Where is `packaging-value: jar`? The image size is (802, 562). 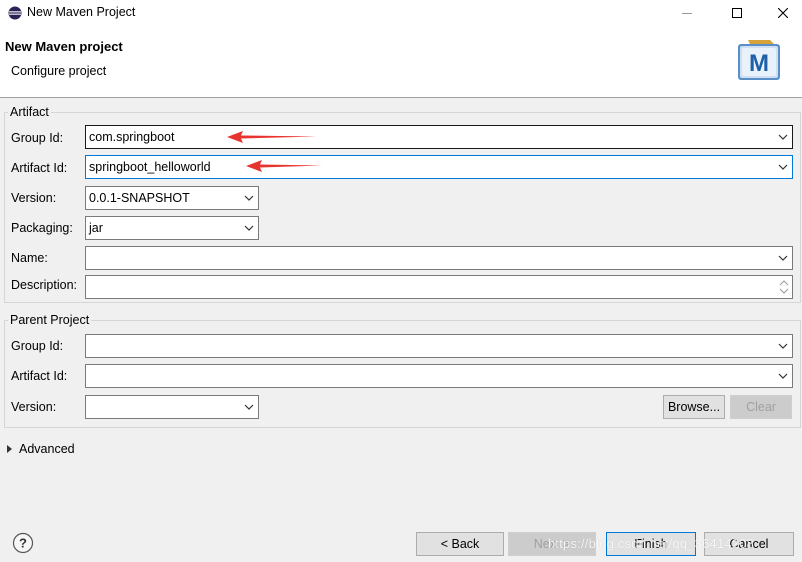
packaging-value: jar is located at coordinates (96, 228).